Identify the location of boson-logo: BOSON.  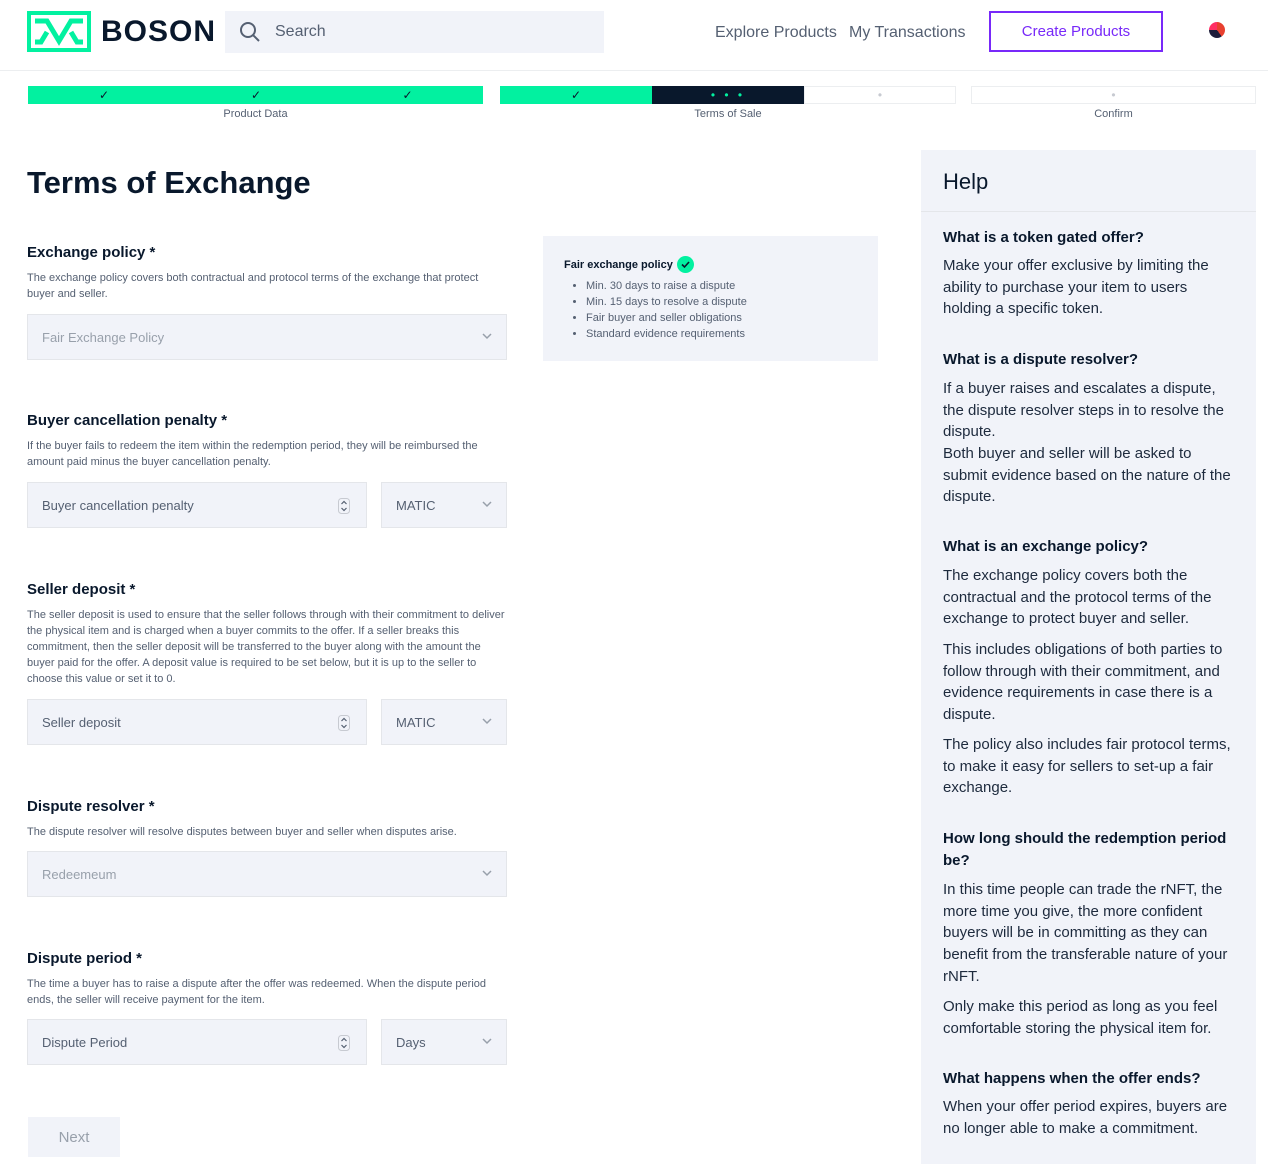
(121, 31).